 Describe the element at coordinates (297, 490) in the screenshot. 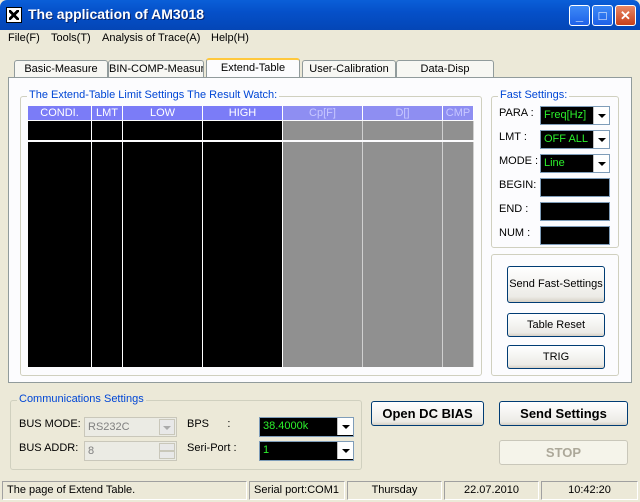

I see `status-serial-port: Serial port:COM1` at that location.